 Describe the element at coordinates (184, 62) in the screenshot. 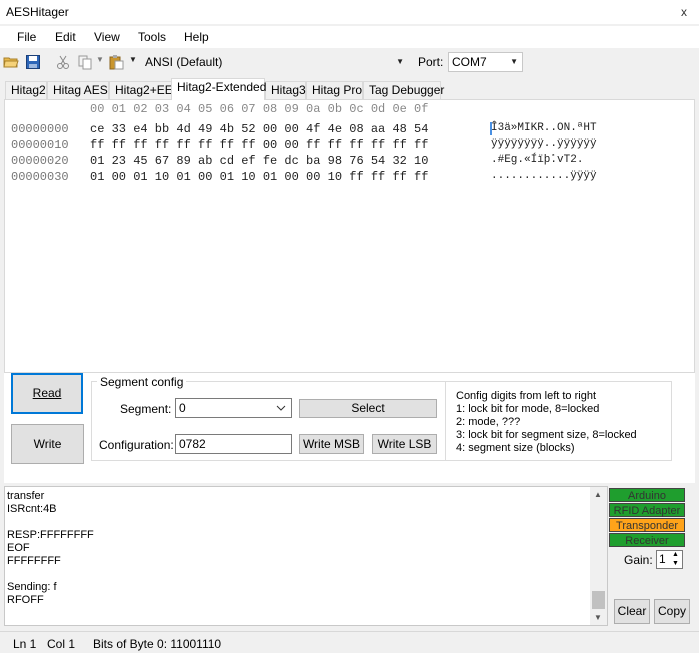

I see `encoding-value: ANSI (Default)` at that location.